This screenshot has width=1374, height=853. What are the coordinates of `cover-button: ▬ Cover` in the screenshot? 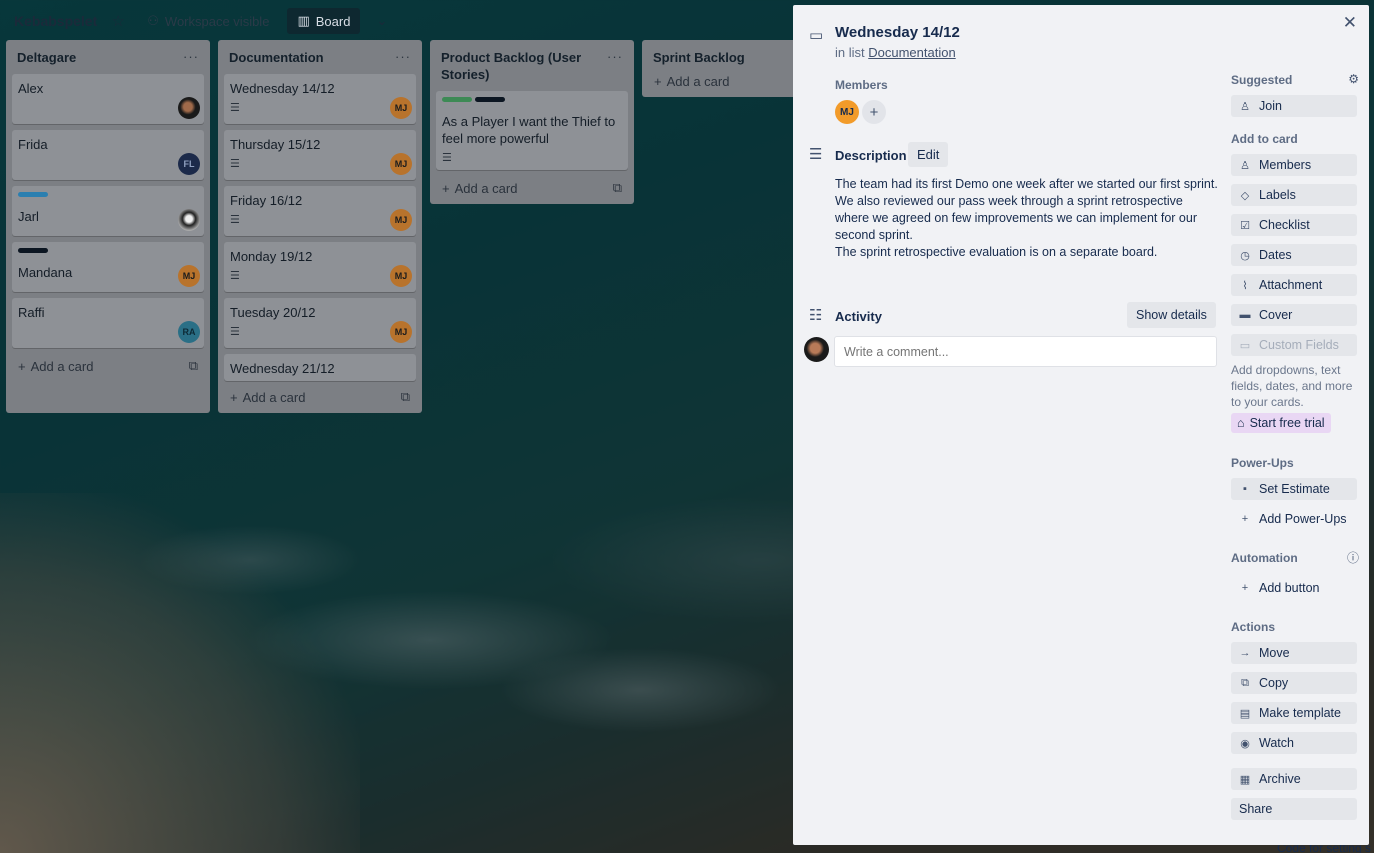 It's located at (1294, 315).